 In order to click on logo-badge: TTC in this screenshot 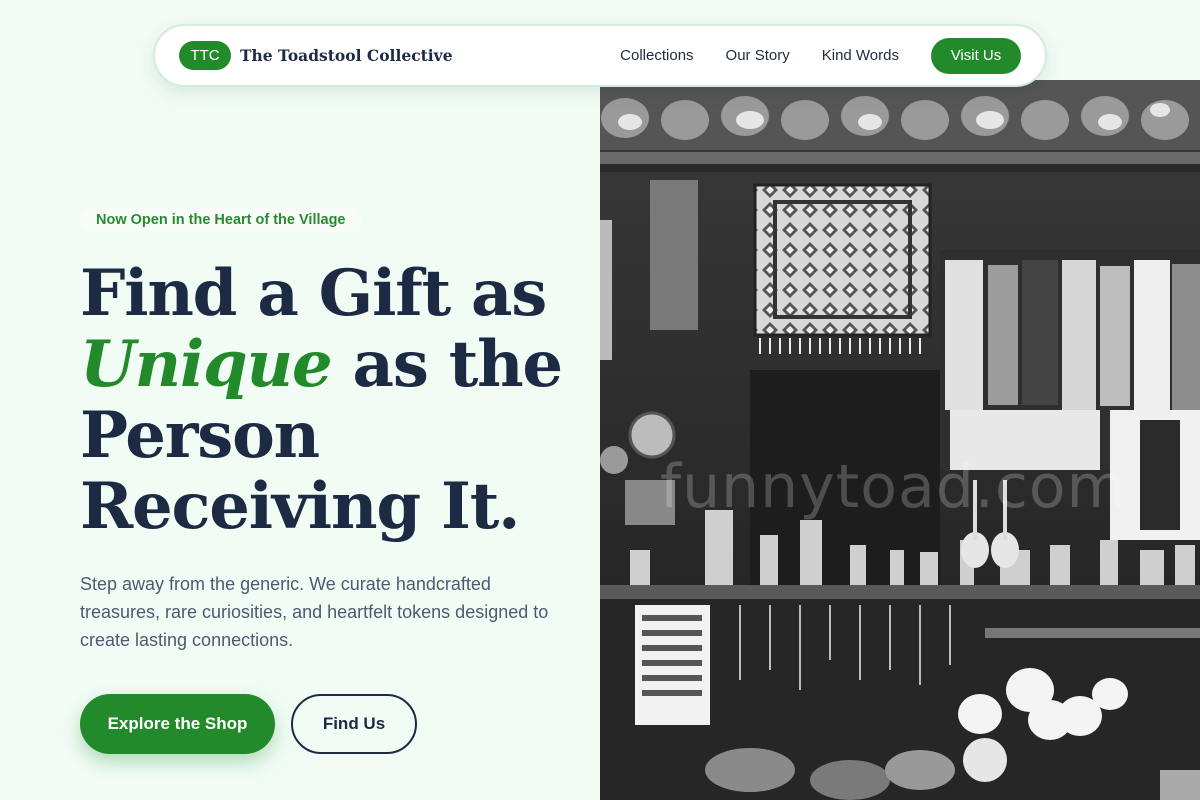, I will do `click(205, 55)`.